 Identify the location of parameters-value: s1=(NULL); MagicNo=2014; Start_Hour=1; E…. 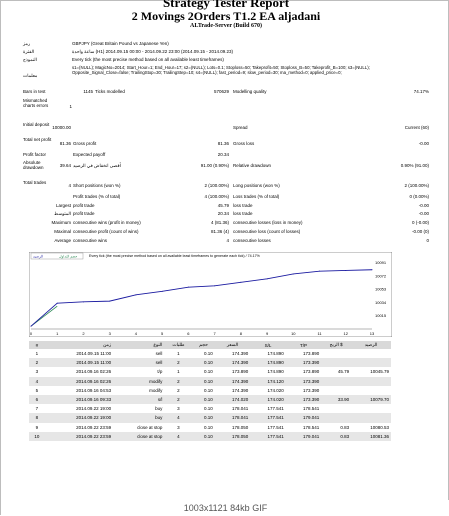
(221, 70).